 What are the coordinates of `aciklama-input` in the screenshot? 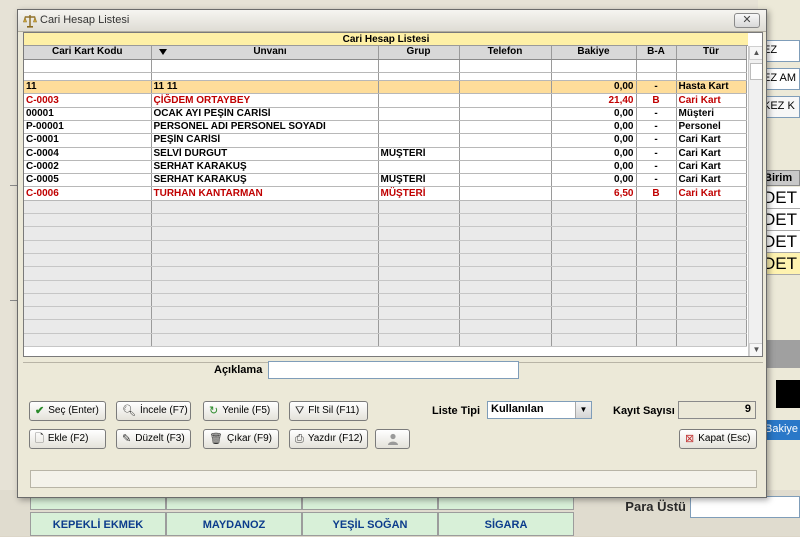 It's located at (393, 370).